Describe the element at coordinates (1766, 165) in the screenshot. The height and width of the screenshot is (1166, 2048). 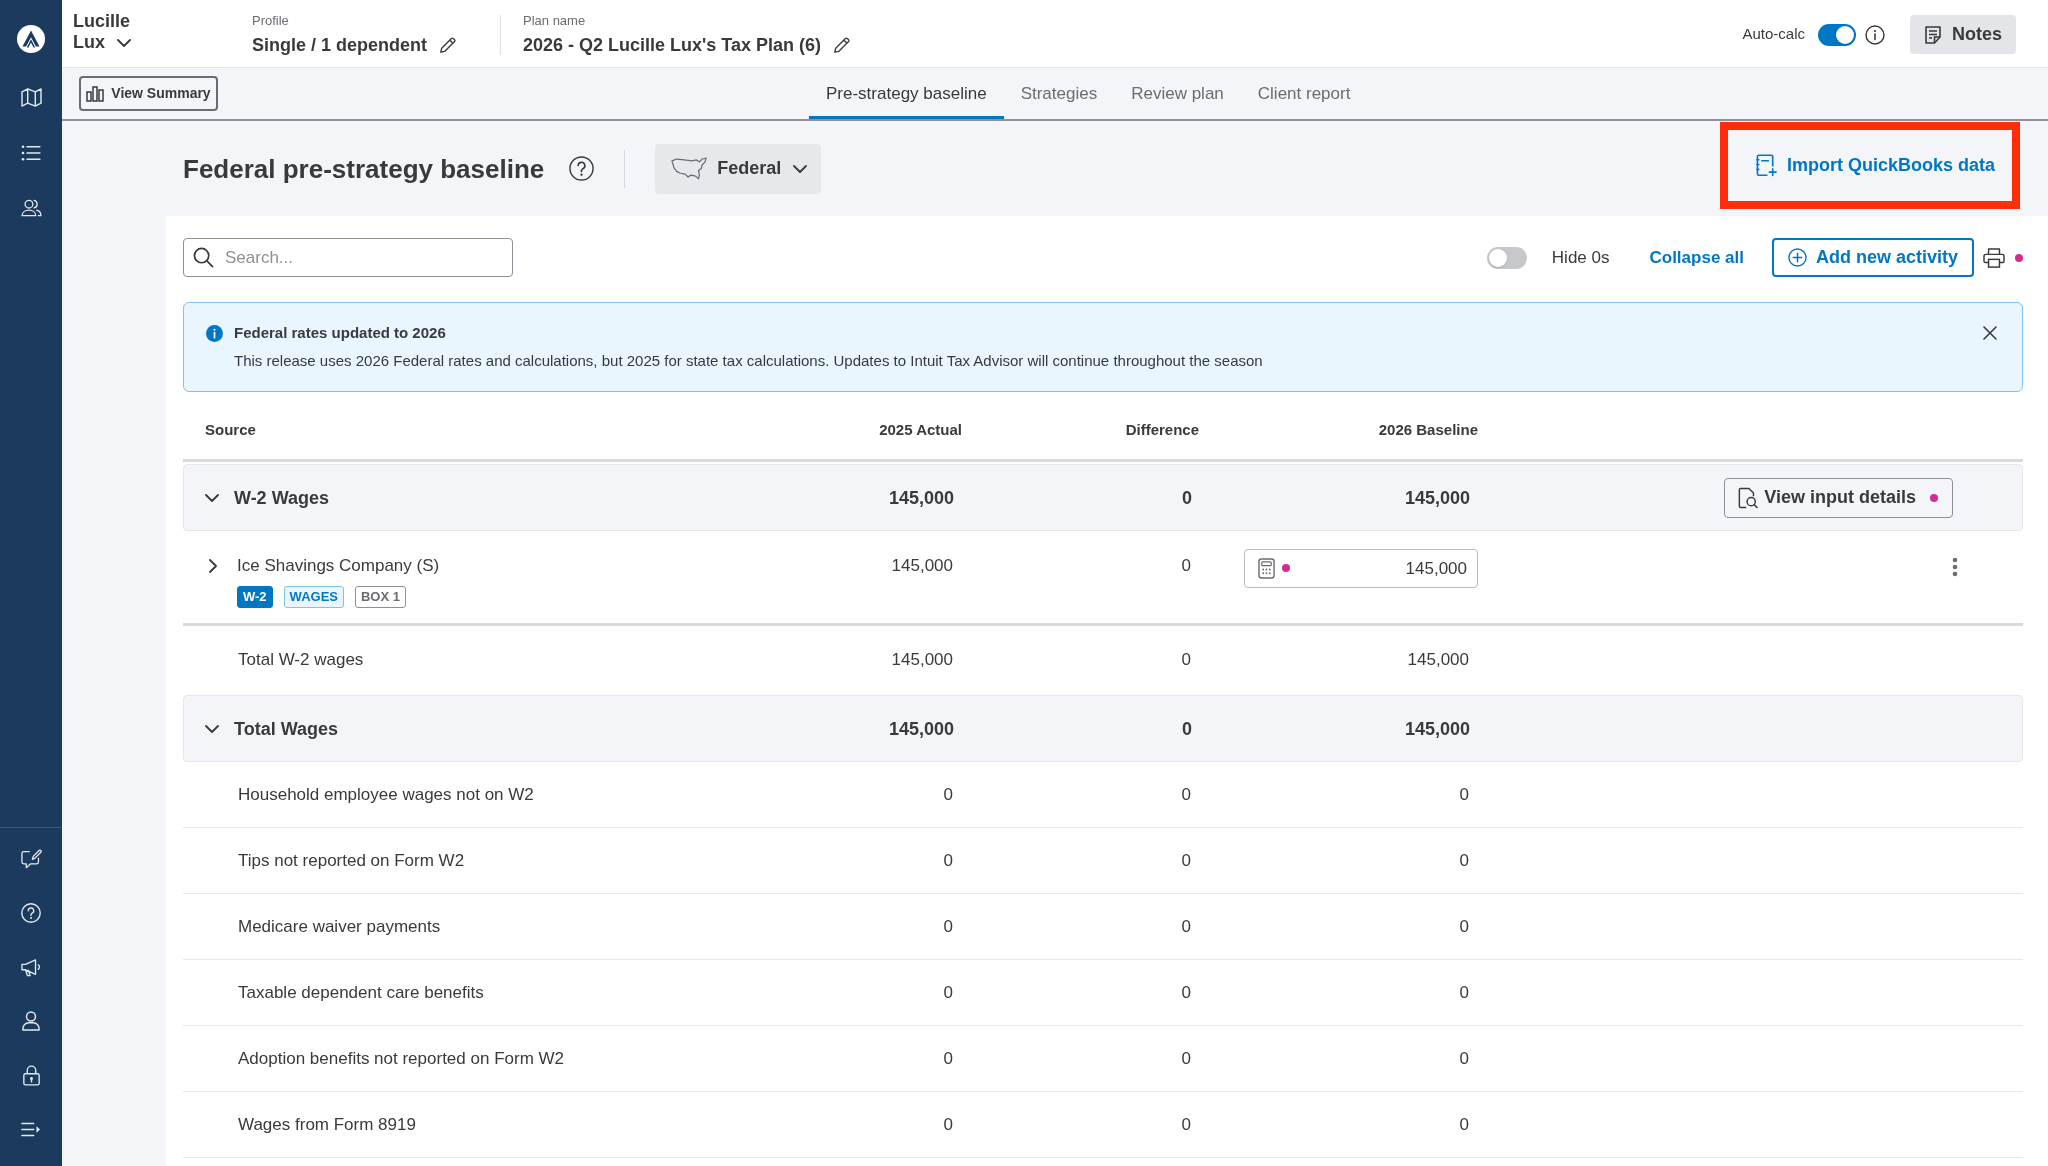
I see `document-plus-icon` at that location.